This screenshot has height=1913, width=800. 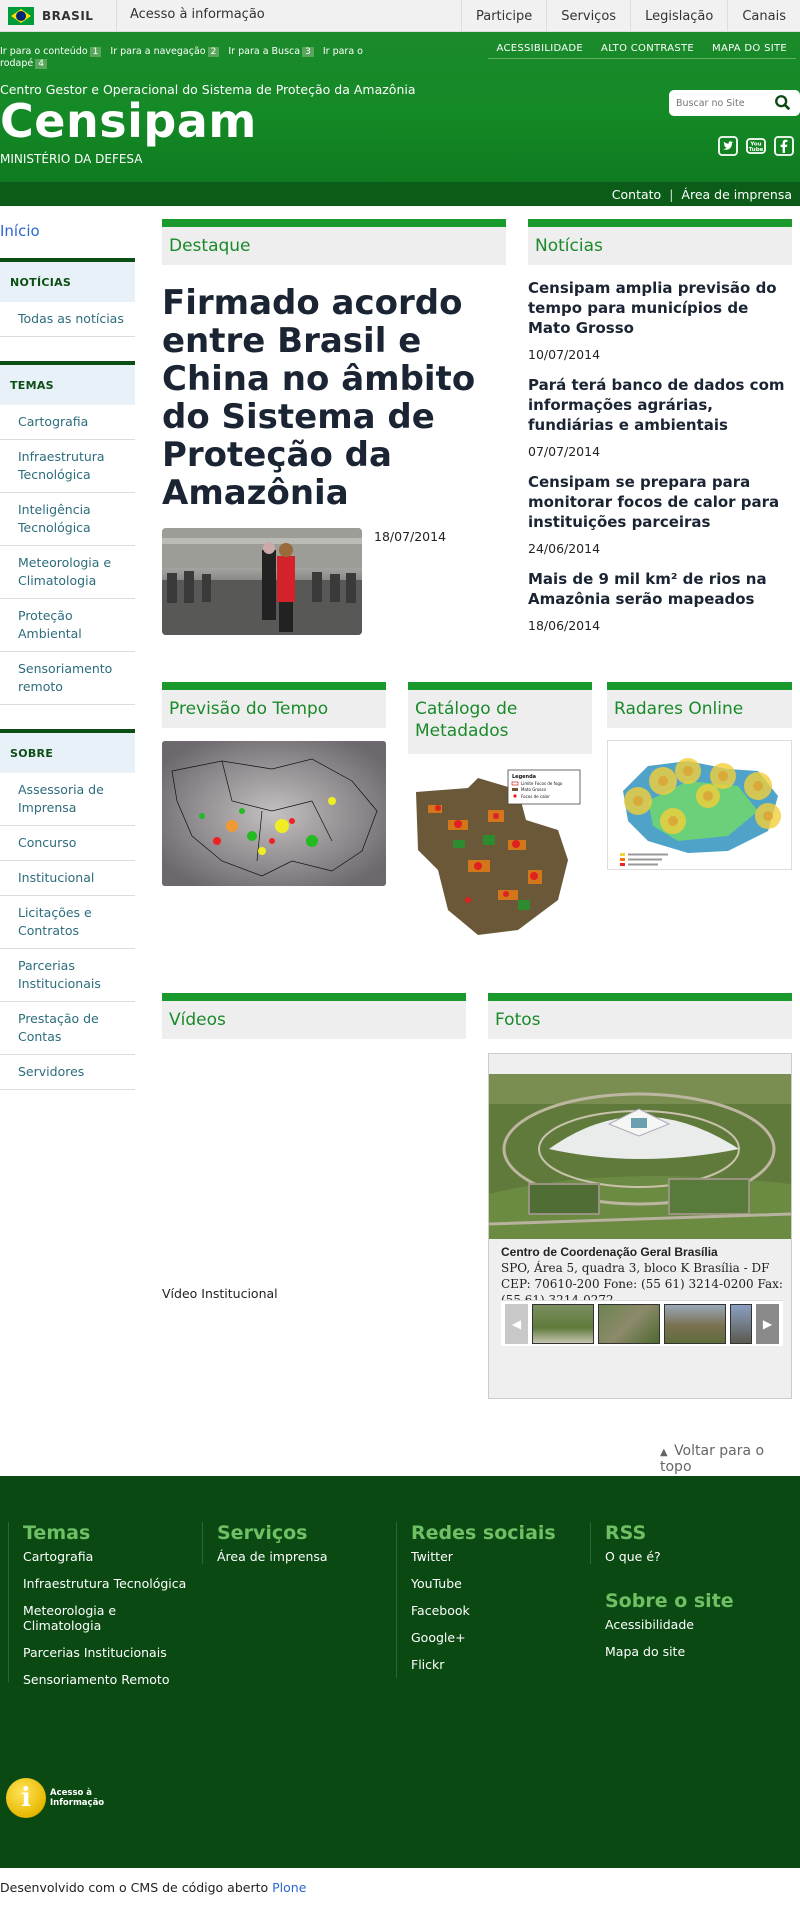 I want to click on header-social: You Tube, so click(x=756, y=146).